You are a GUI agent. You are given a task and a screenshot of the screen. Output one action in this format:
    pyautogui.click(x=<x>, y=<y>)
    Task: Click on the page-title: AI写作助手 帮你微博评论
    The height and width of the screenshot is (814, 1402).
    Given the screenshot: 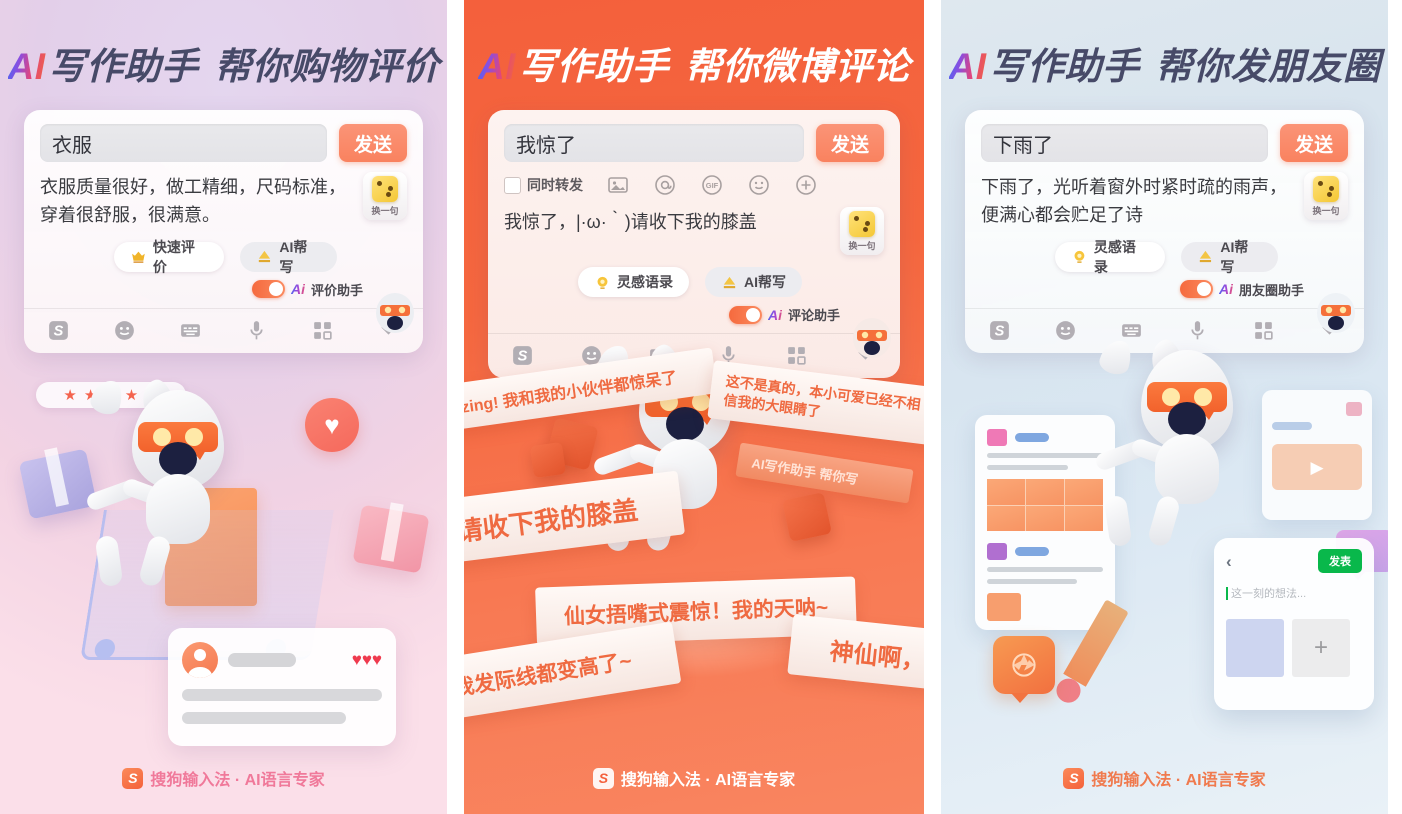 What is the action you would take?
    pyautogui.click(x=694, y=63)
    